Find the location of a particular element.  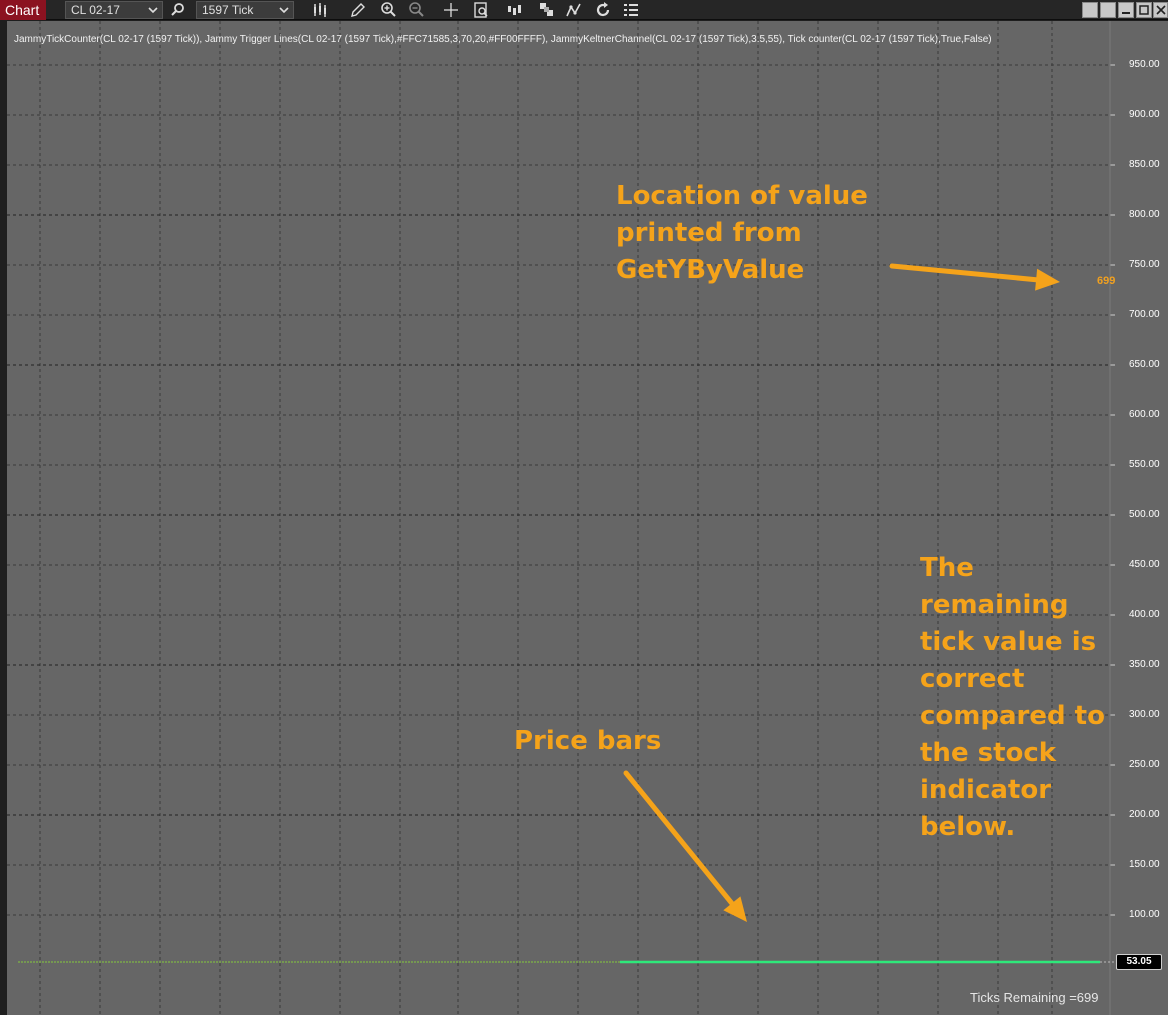

strategy-icon is located at coordinates (547, 10).